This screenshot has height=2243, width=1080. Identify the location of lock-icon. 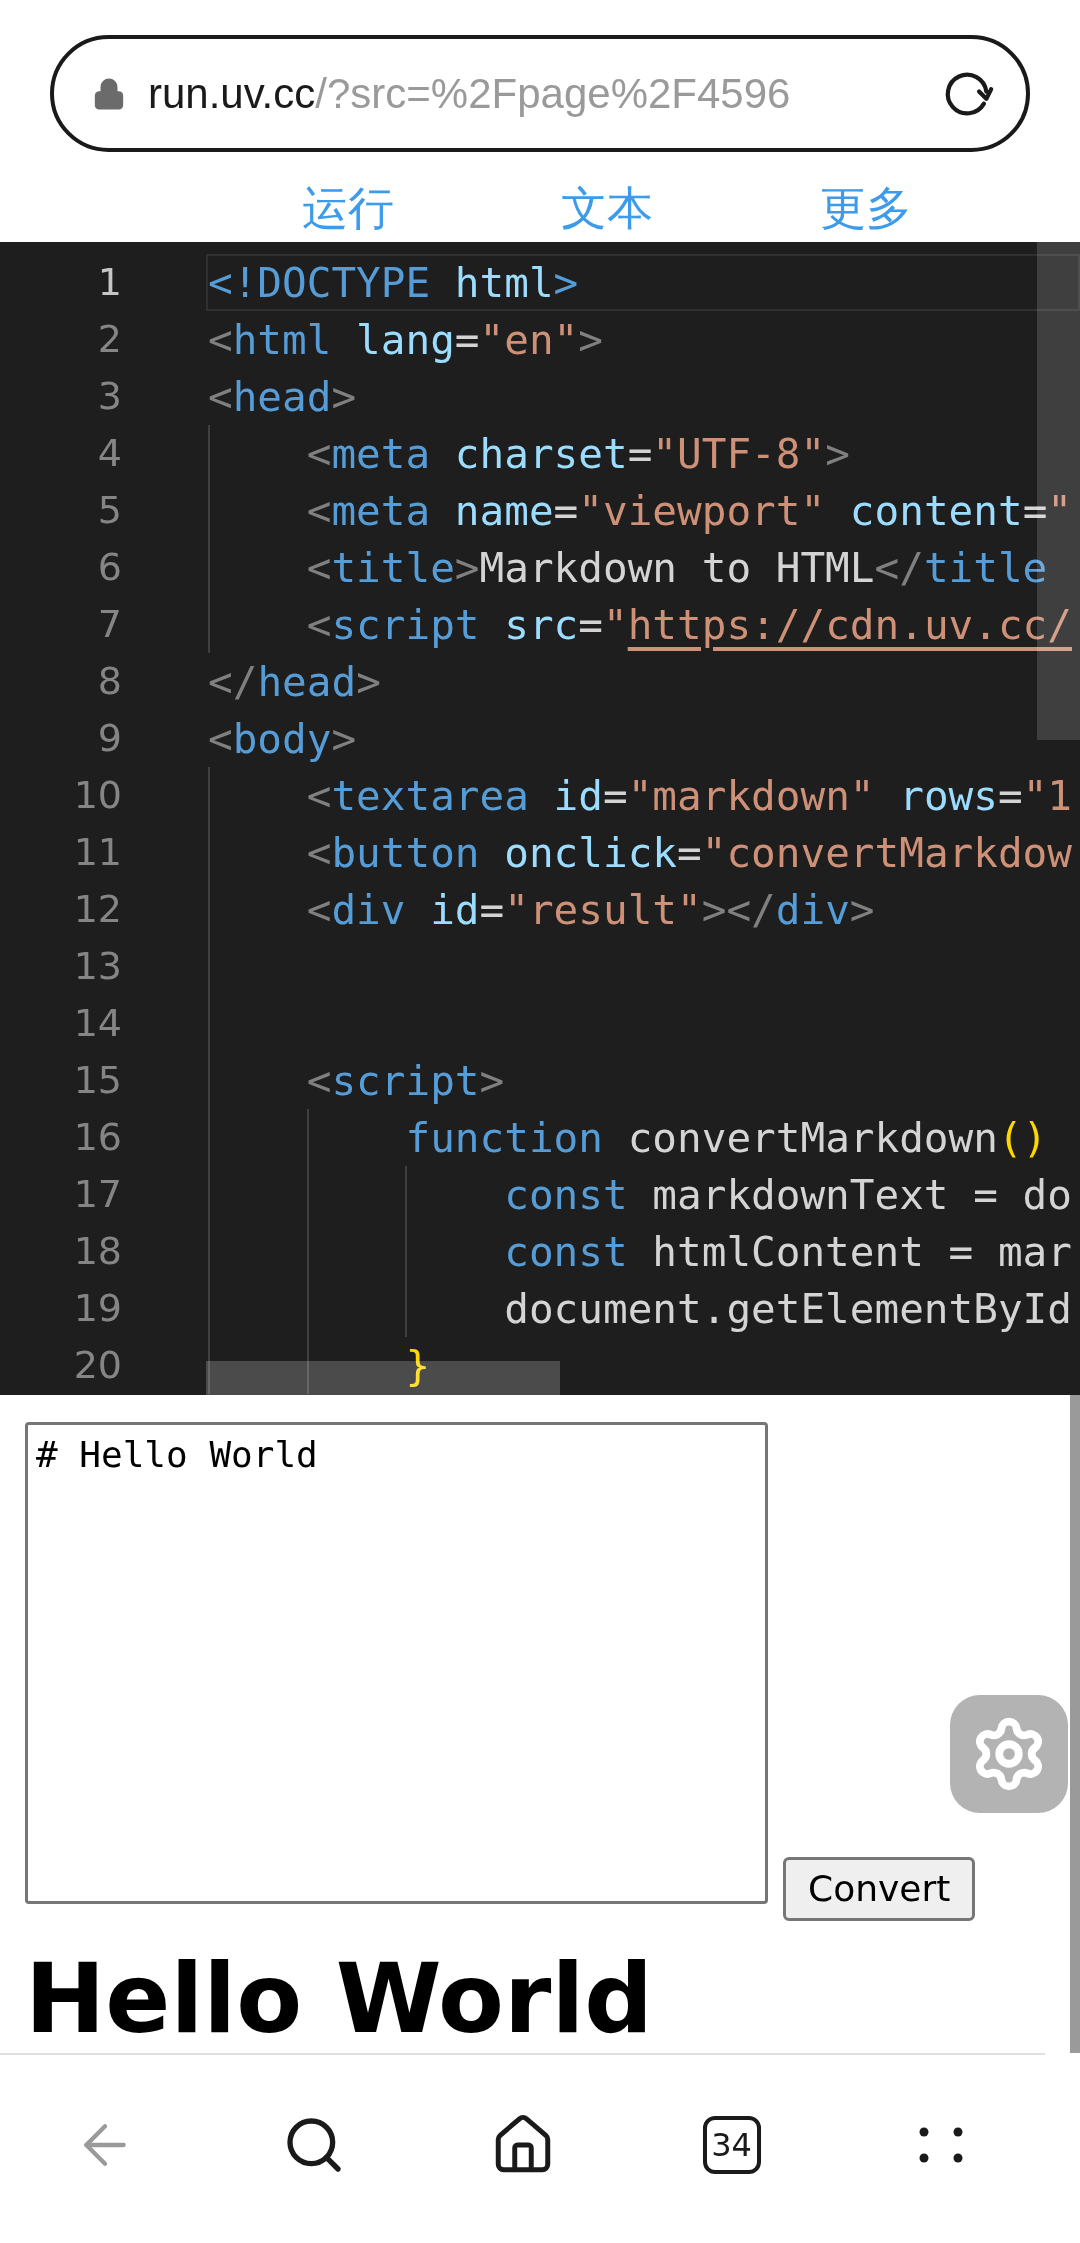
(109, 93).